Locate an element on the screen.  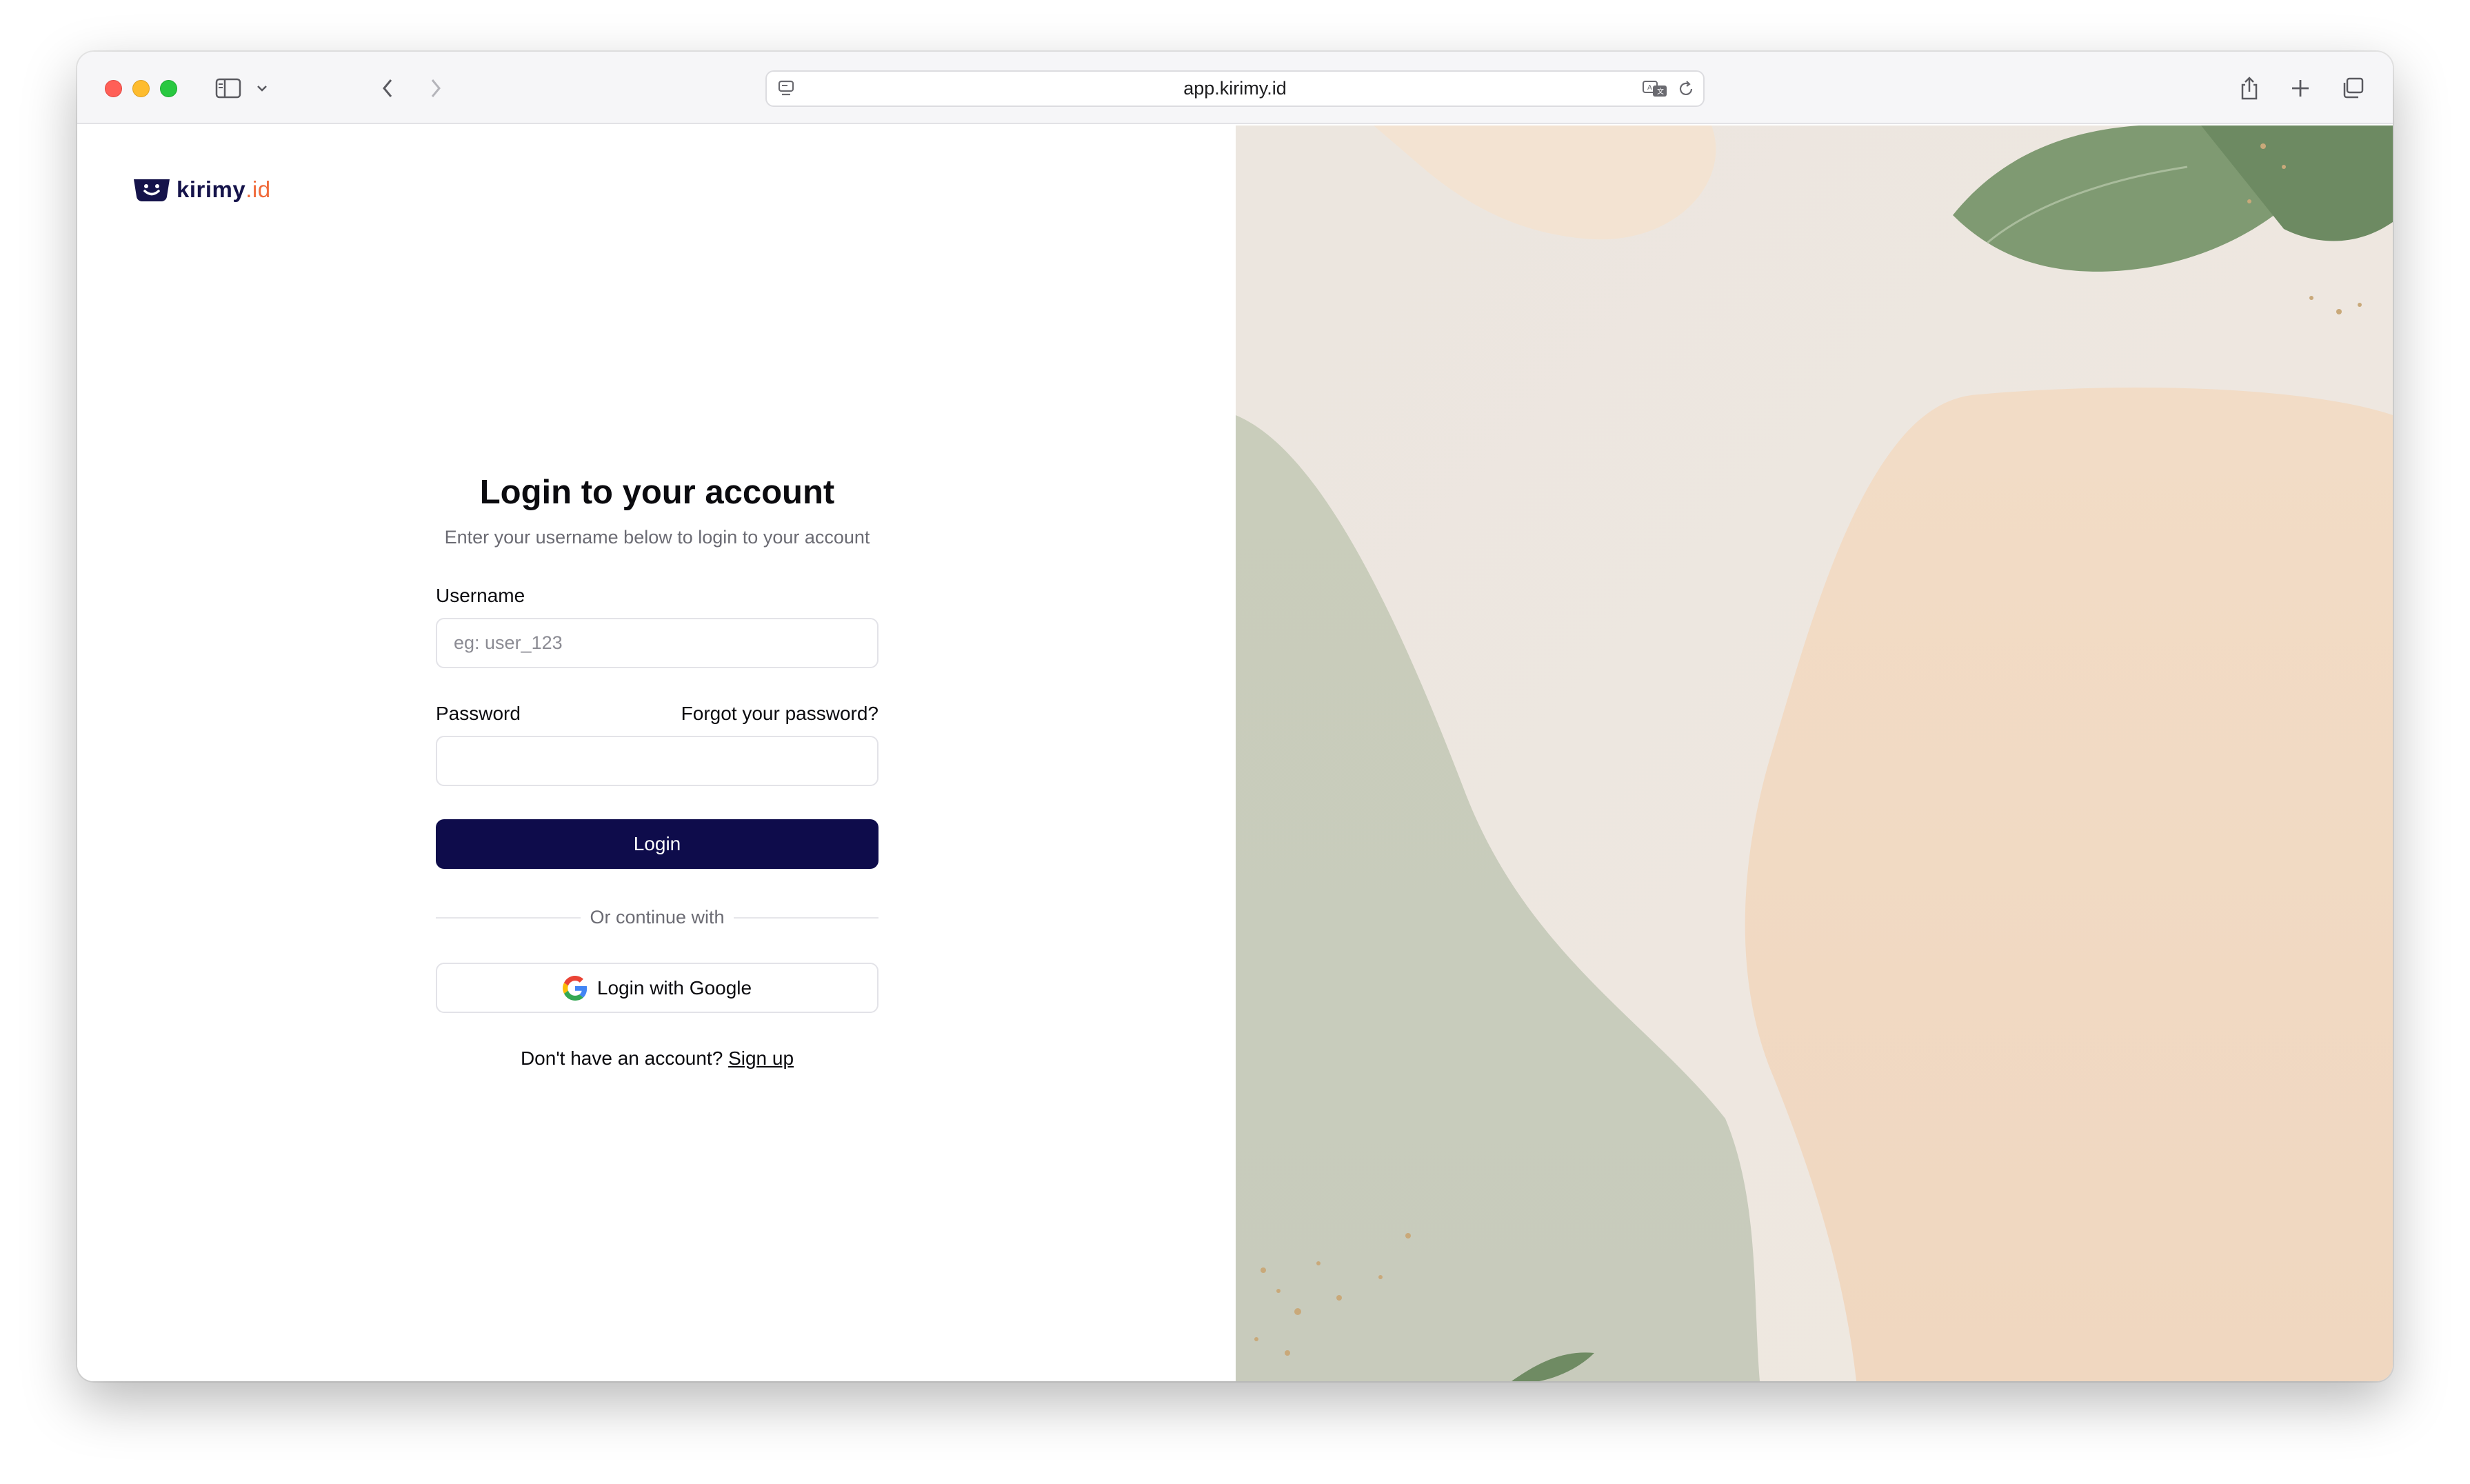
back-button is located at coordinates (387, 88).